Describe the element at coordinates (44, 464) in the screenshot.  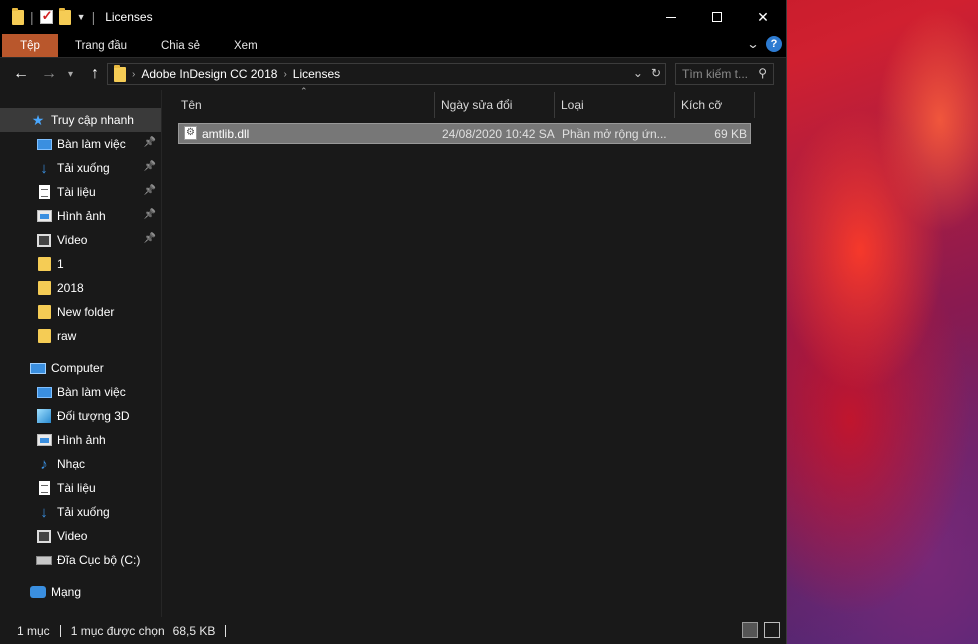
I see `music-icon: ♪` at that location.